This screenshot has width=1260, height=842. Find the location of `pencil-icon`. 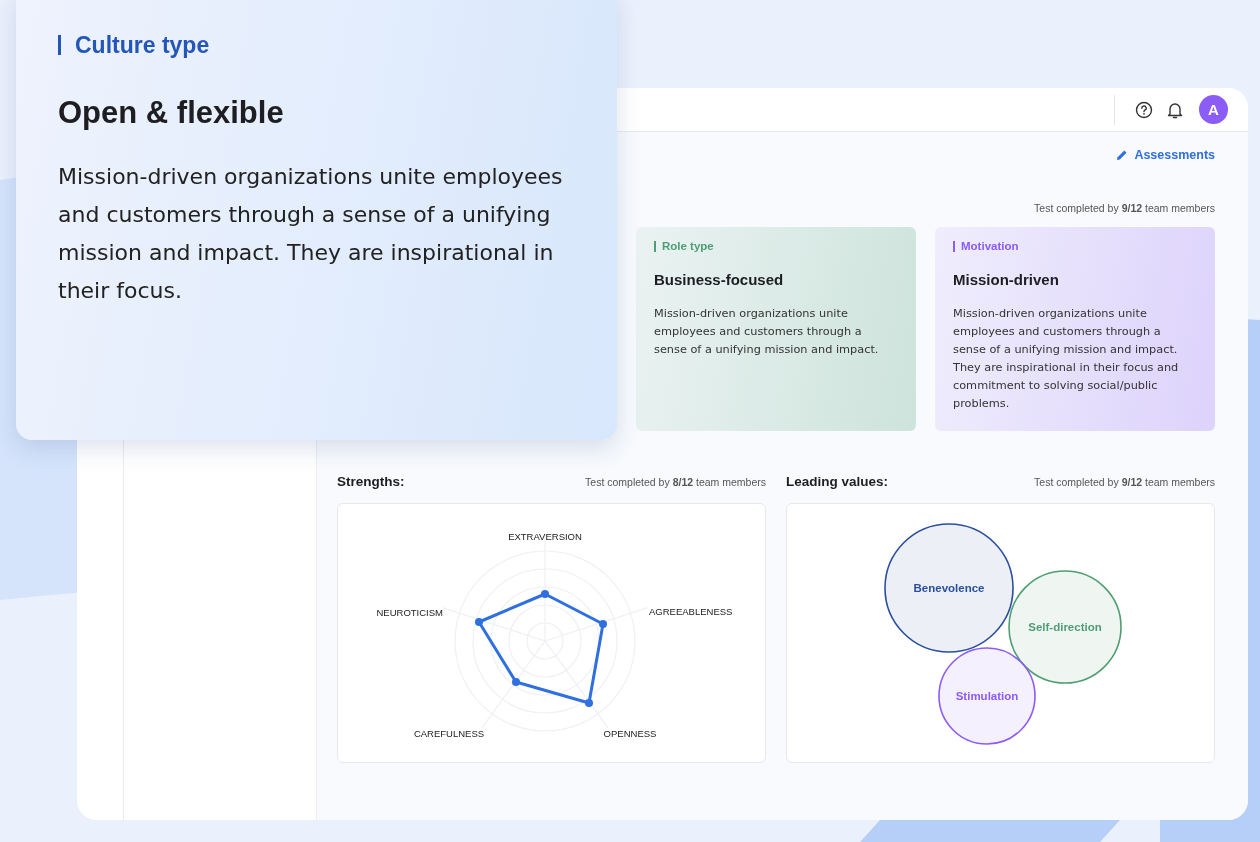

pencil-icon is located at coordinates (1122, 155).